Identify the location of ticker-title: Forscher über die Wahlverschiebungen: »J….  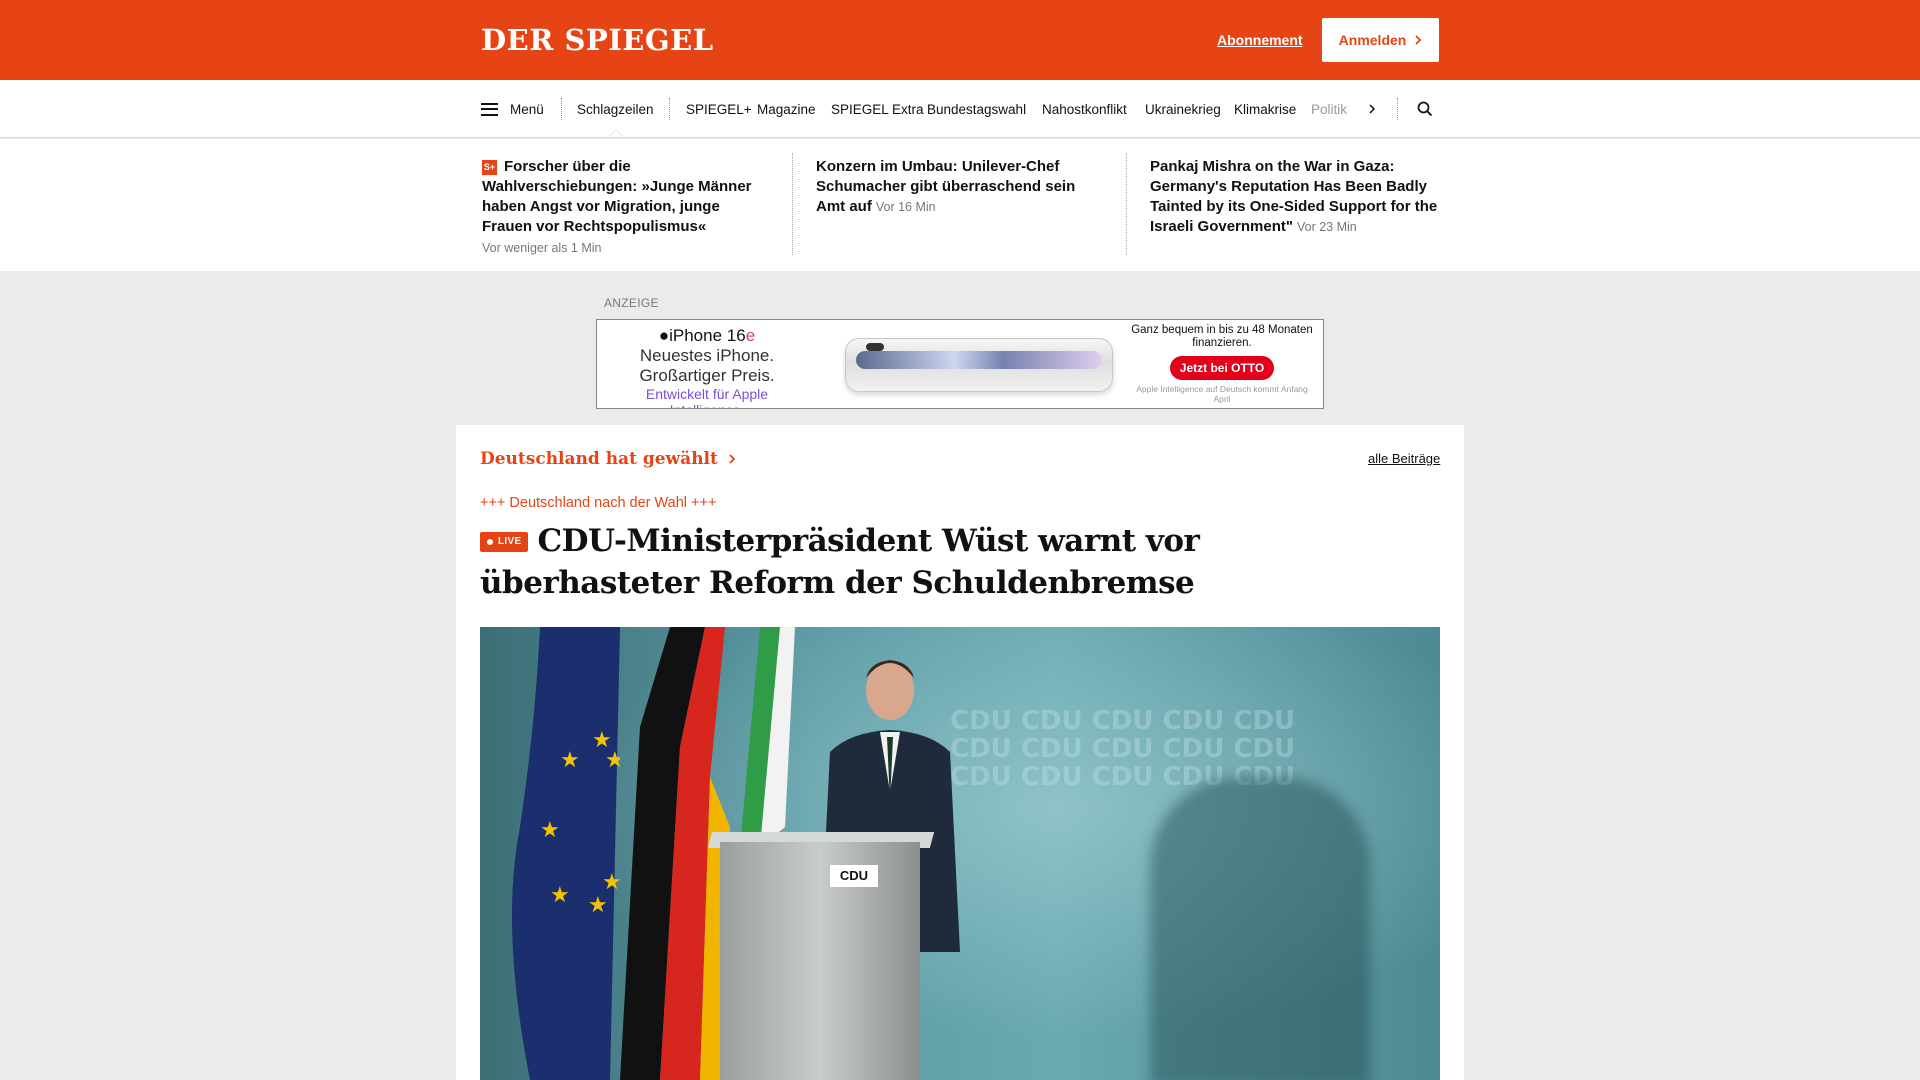
(617, 196).